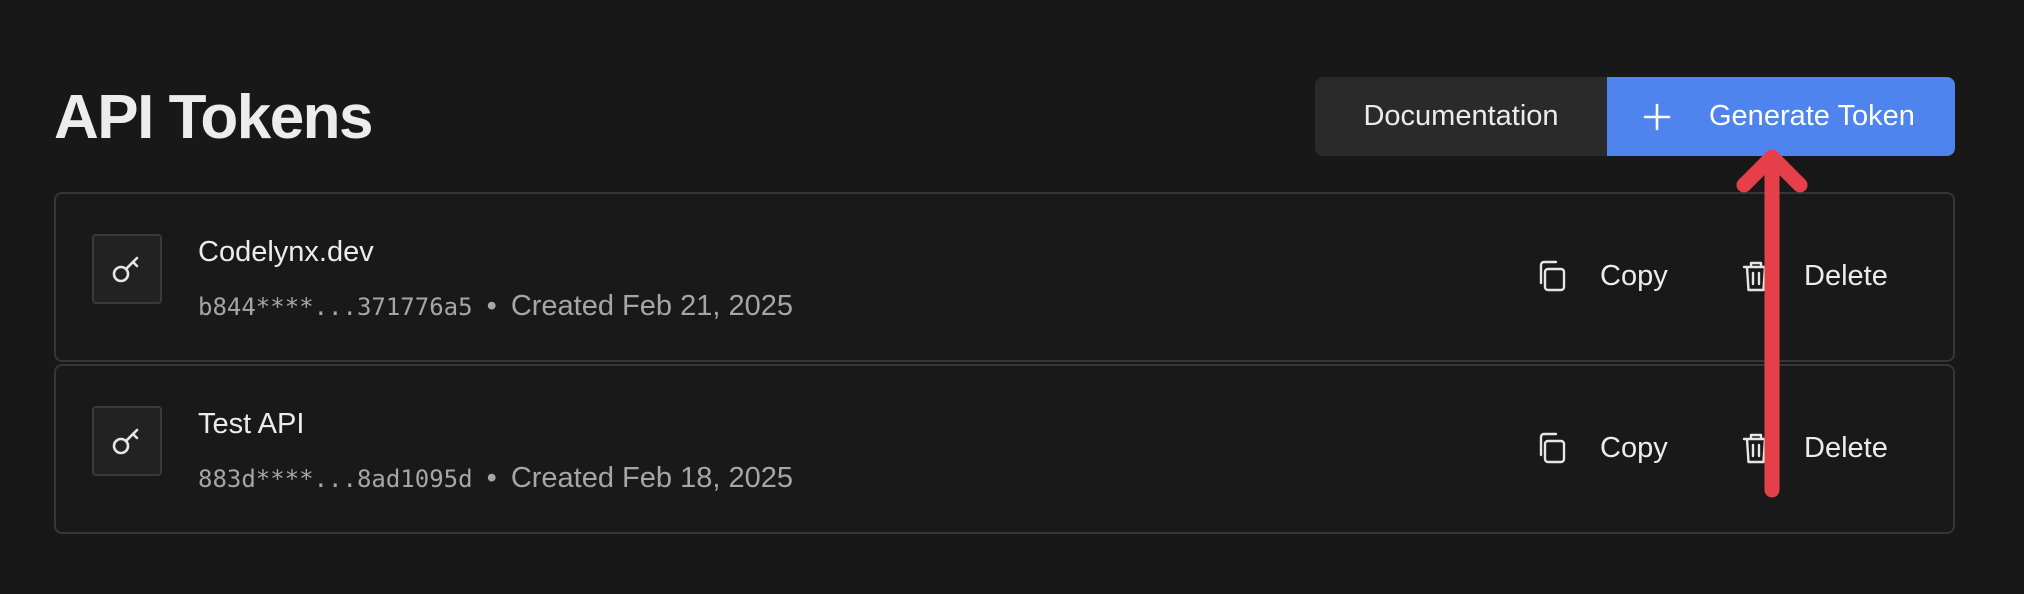  Describe the element at coordinates (651, 306) in the screenshot. I see `created-date: Created Feb 21, 2025` at that location.